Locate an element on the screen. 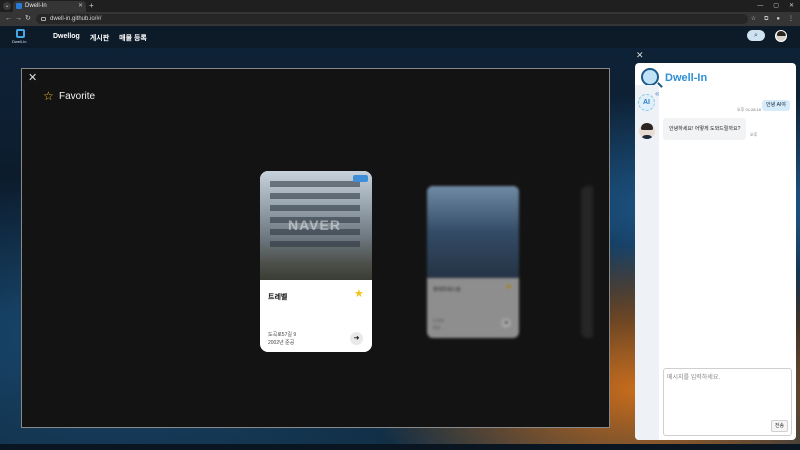 This screenshot has width=800, height=450. new-tab-button: + is located at coordinates (91, 6).